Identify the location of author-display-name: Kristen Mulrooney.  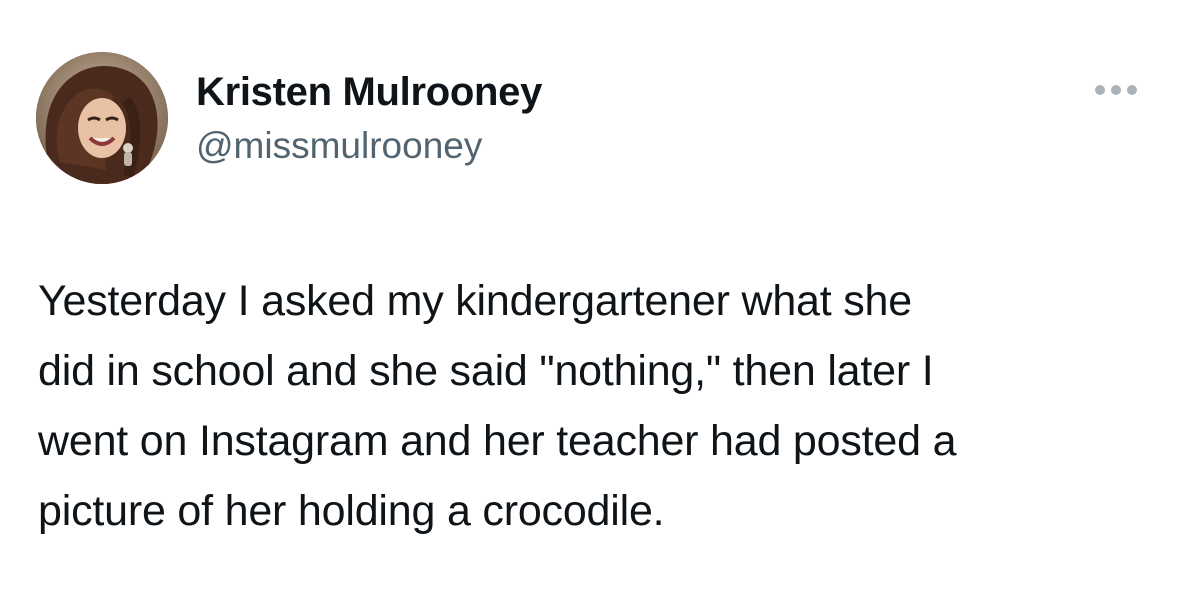
(369, 92).